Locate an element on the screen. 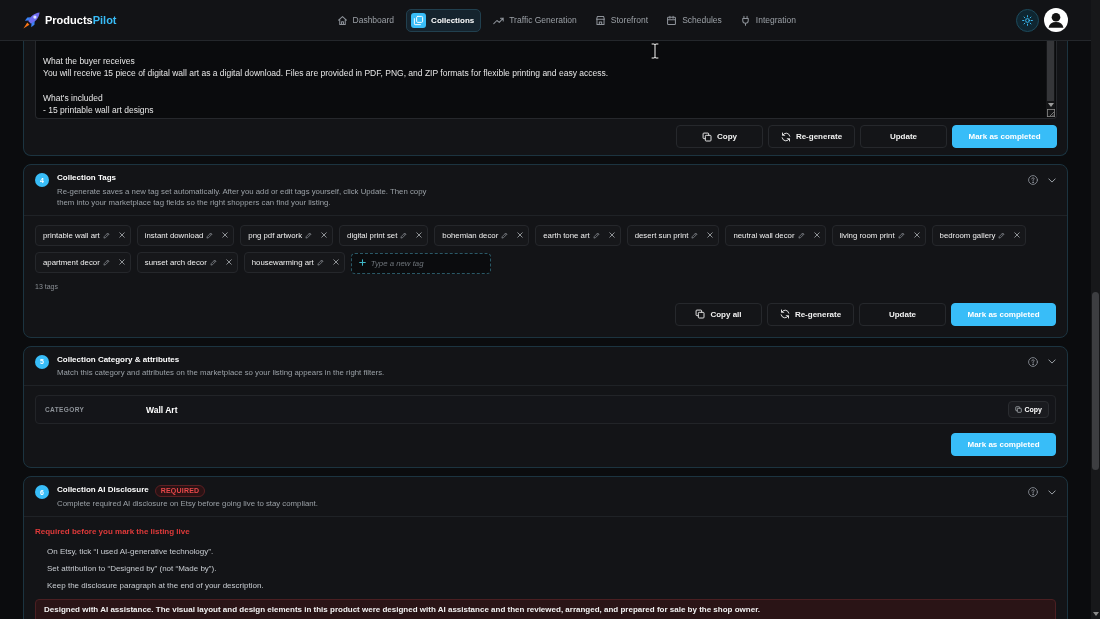 This screenshot has height=619, width=1100. step-text: Set attribution to “Designed by” (not “Made by”). is located at coordinates (132, 568).